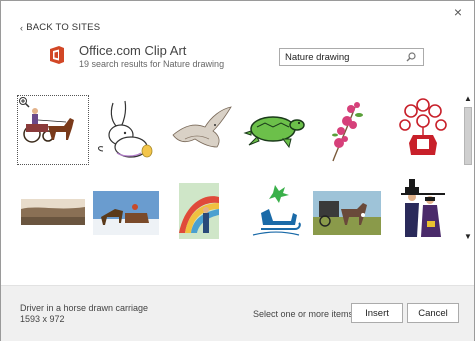  Describe the element at coordinates (84, 308) in the screenshot. I see `selected-item-name: Driver in a horse drawn carriage` at that location.